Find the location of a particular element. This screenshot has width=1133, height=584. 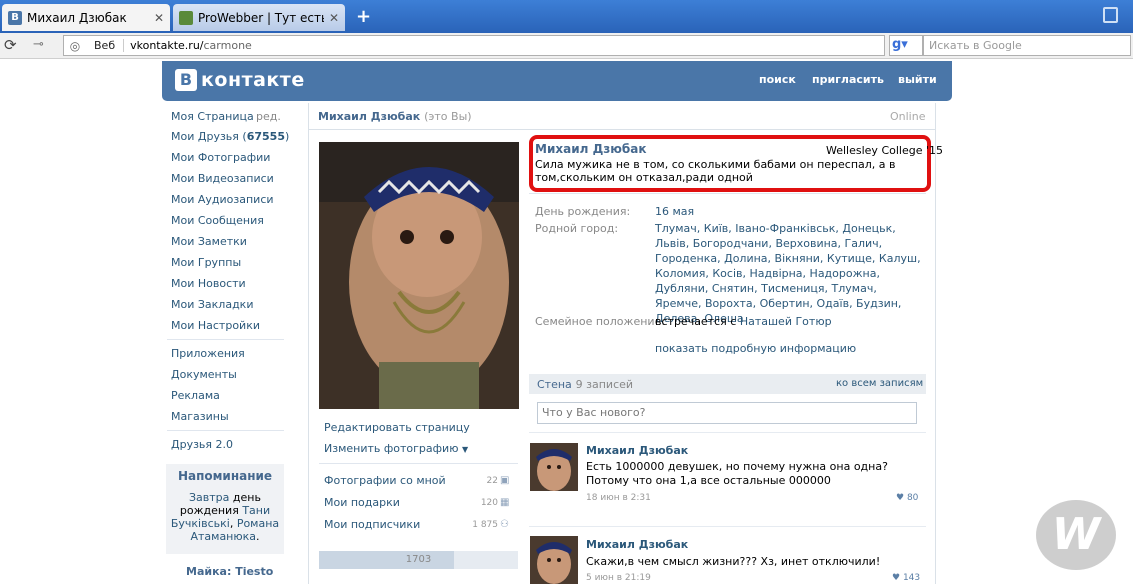

menu-notes: Мои Заметки is located at coordinates (209, 241).